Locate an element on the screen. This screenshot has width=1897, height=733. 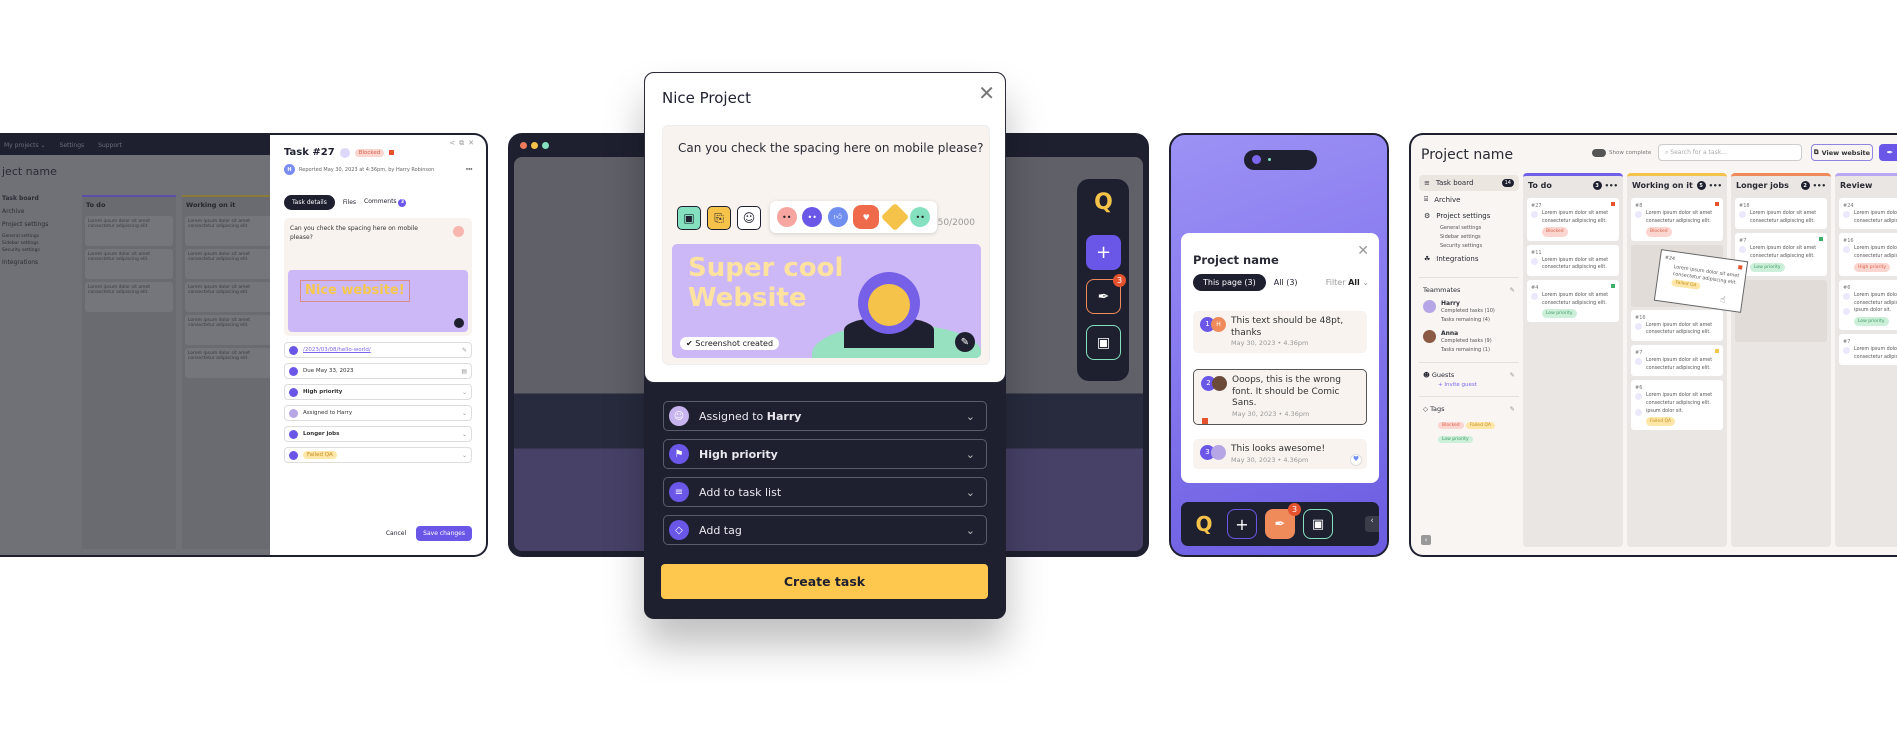
task-list-select: ≡ Add to task list ⌄ is located at coordinates (825, 492).